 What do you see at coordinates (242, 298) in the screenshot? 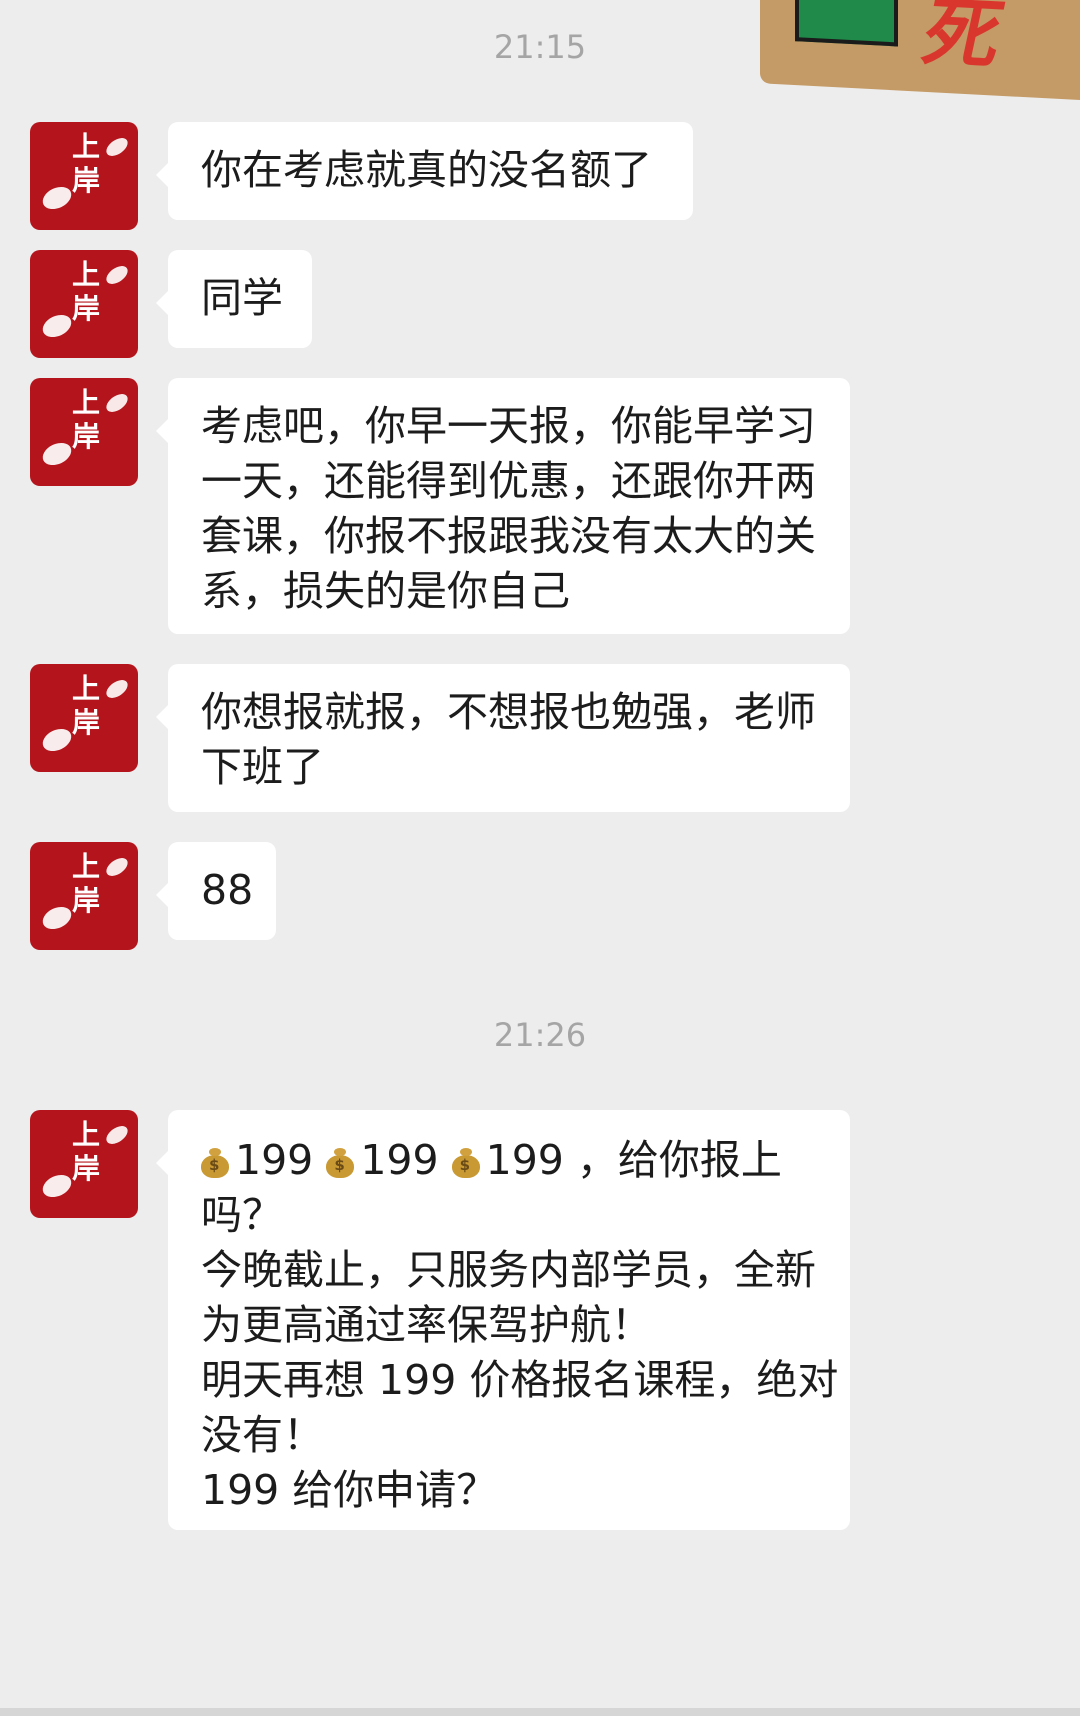
I see `message-text: 同学` at bounding box center [242, 298].